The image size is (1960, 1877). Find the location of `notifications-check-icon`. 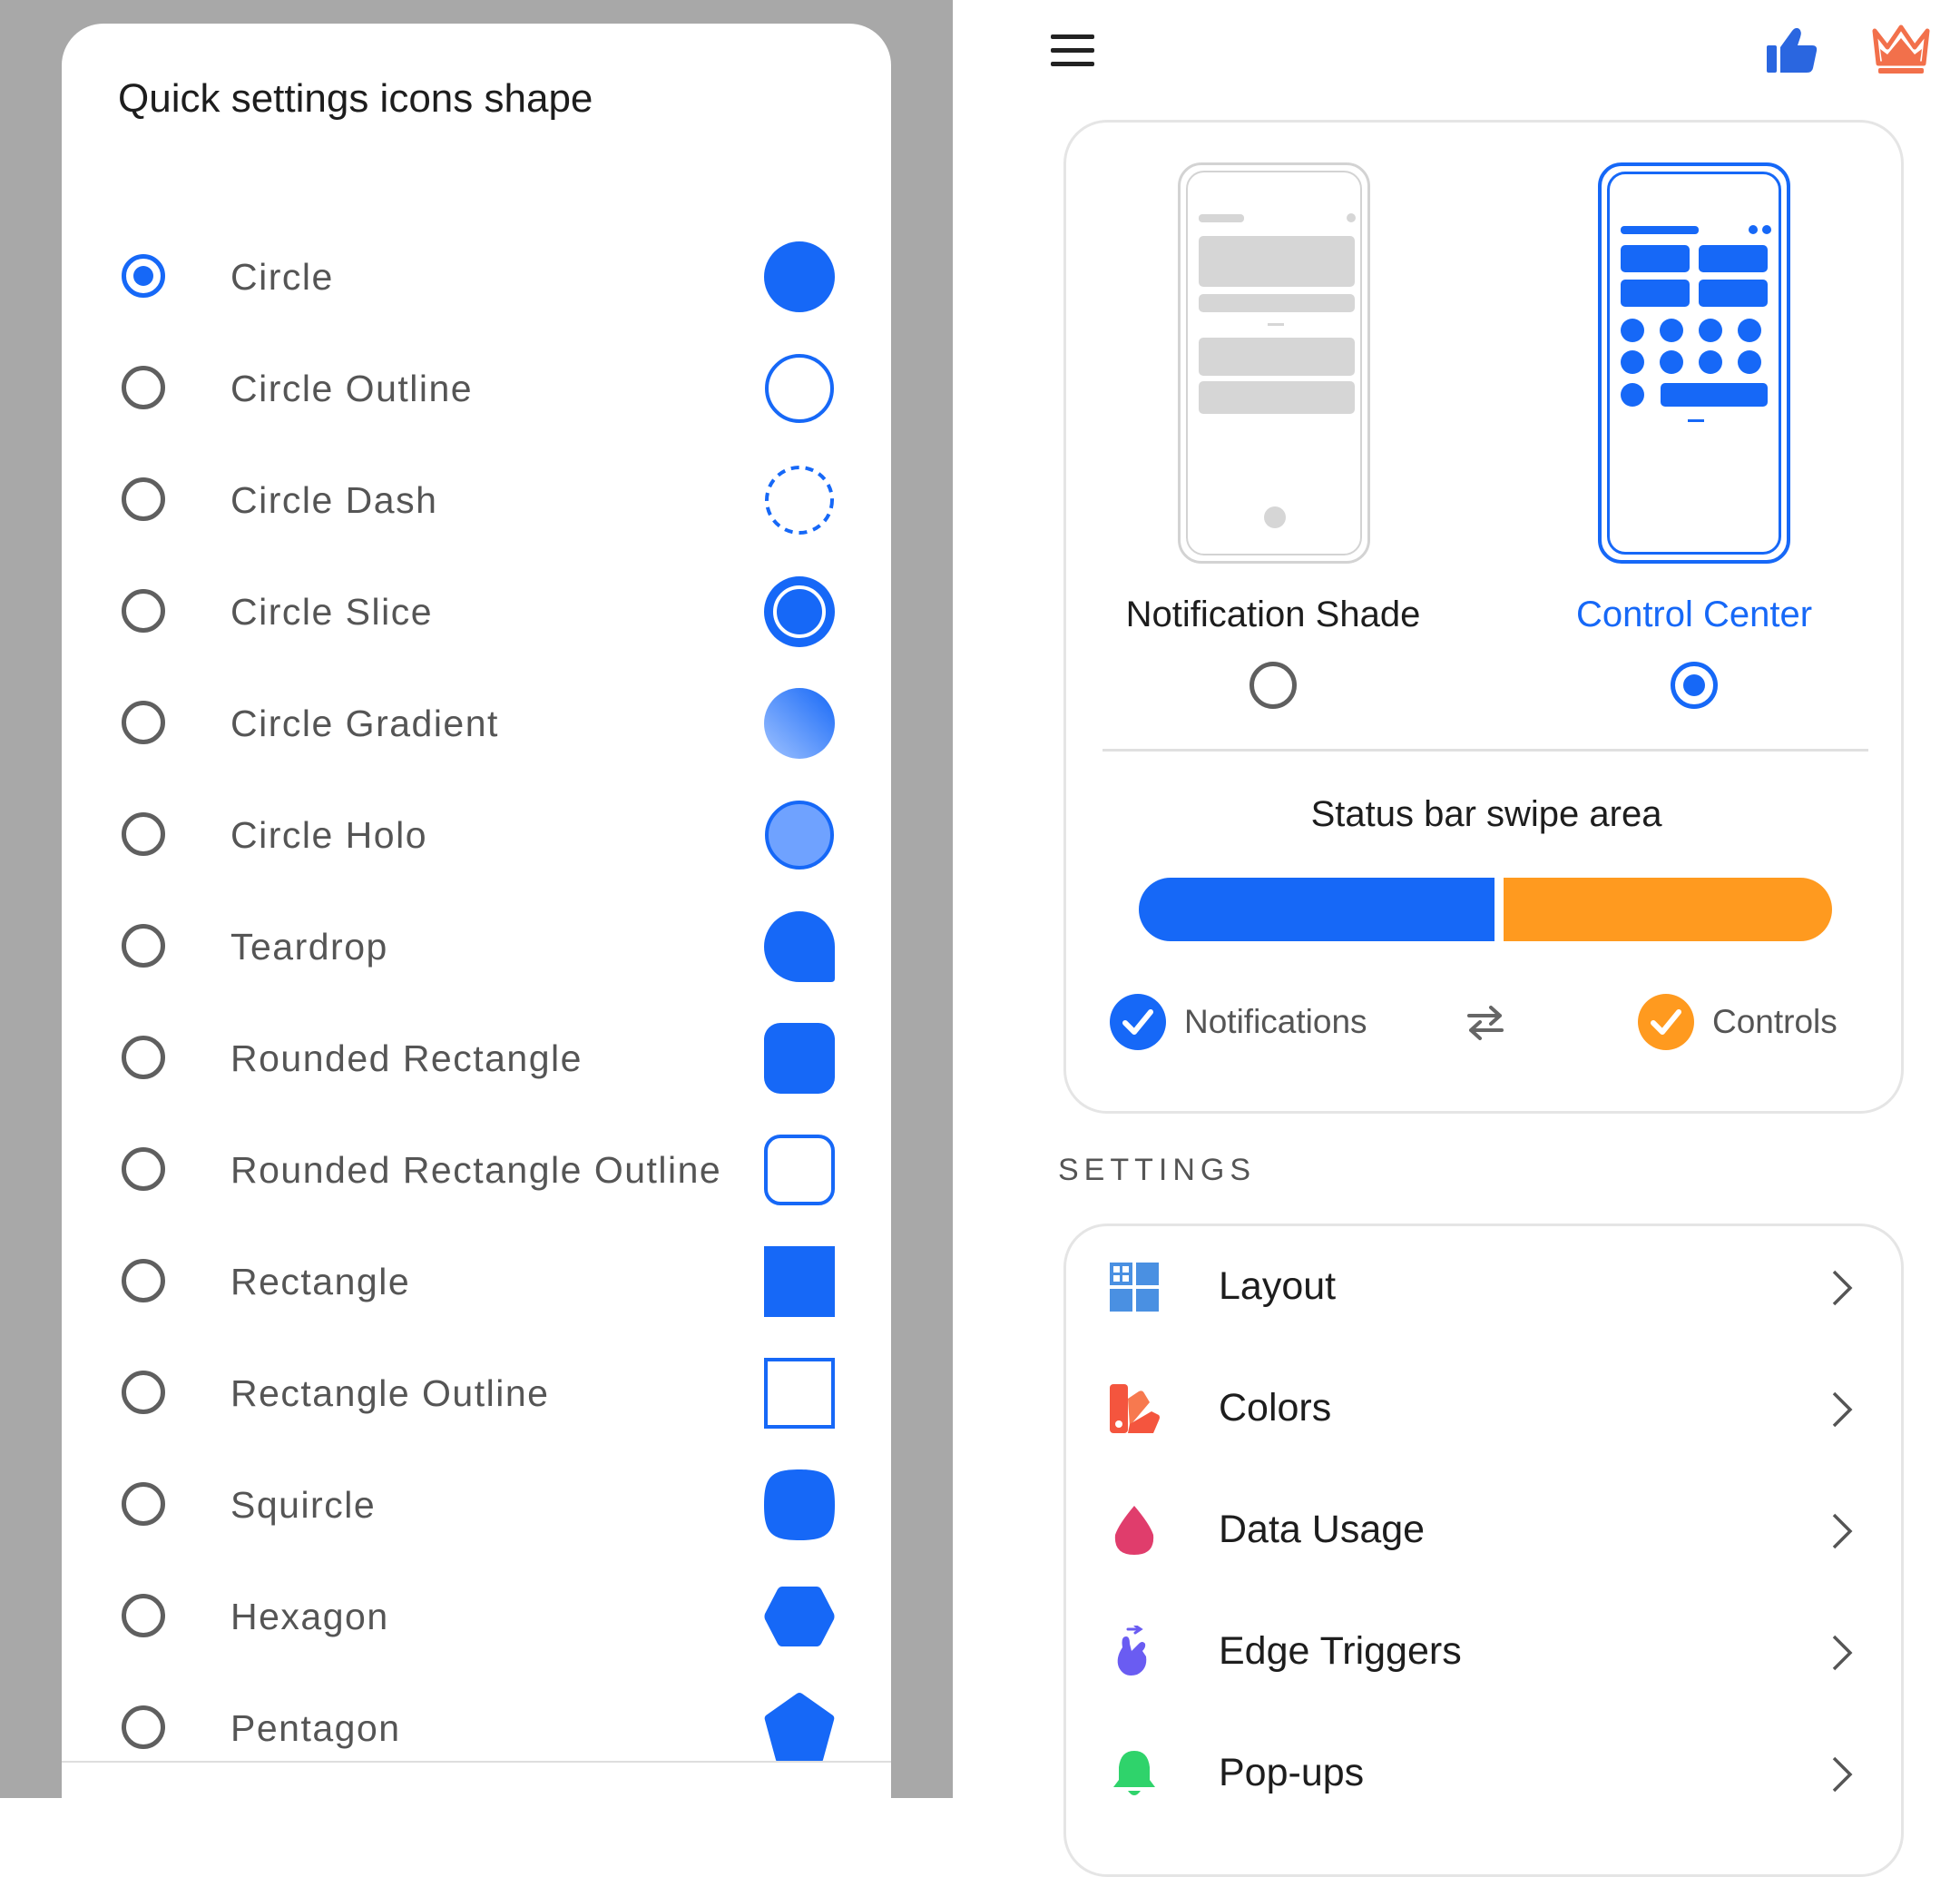

notifications-check-icon is located at coordinates (1138, 1022).